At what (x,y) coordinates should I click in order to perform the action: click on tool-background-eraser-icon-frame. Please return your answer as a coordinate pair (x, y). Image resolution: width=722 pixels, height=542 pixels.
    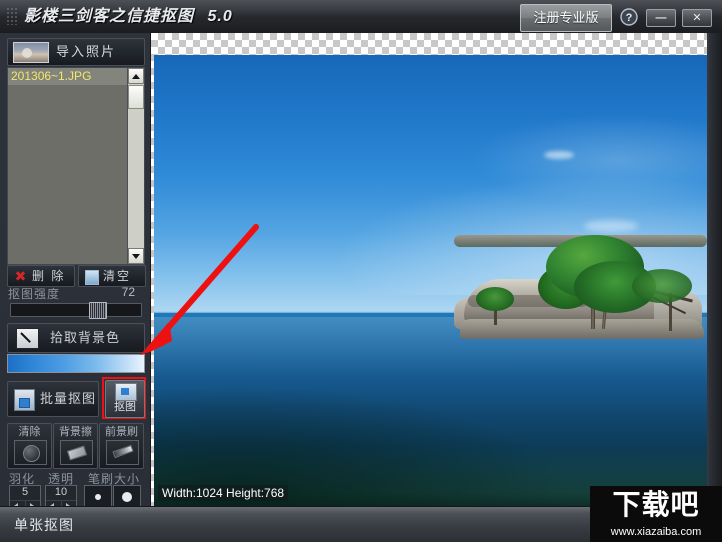
    Looking at the image, I should click on (76, 452).